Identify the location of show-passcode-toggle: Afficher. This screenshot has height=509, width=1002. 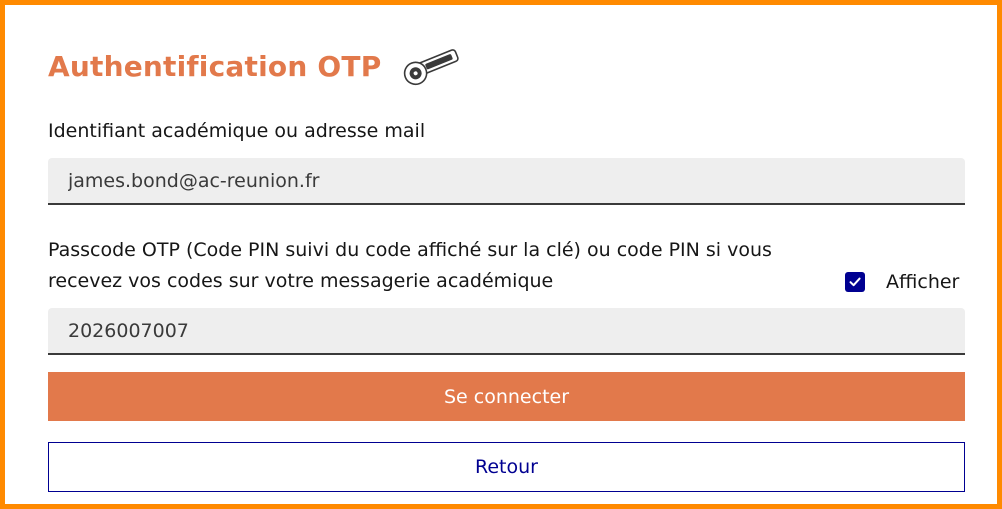
(902, 282).